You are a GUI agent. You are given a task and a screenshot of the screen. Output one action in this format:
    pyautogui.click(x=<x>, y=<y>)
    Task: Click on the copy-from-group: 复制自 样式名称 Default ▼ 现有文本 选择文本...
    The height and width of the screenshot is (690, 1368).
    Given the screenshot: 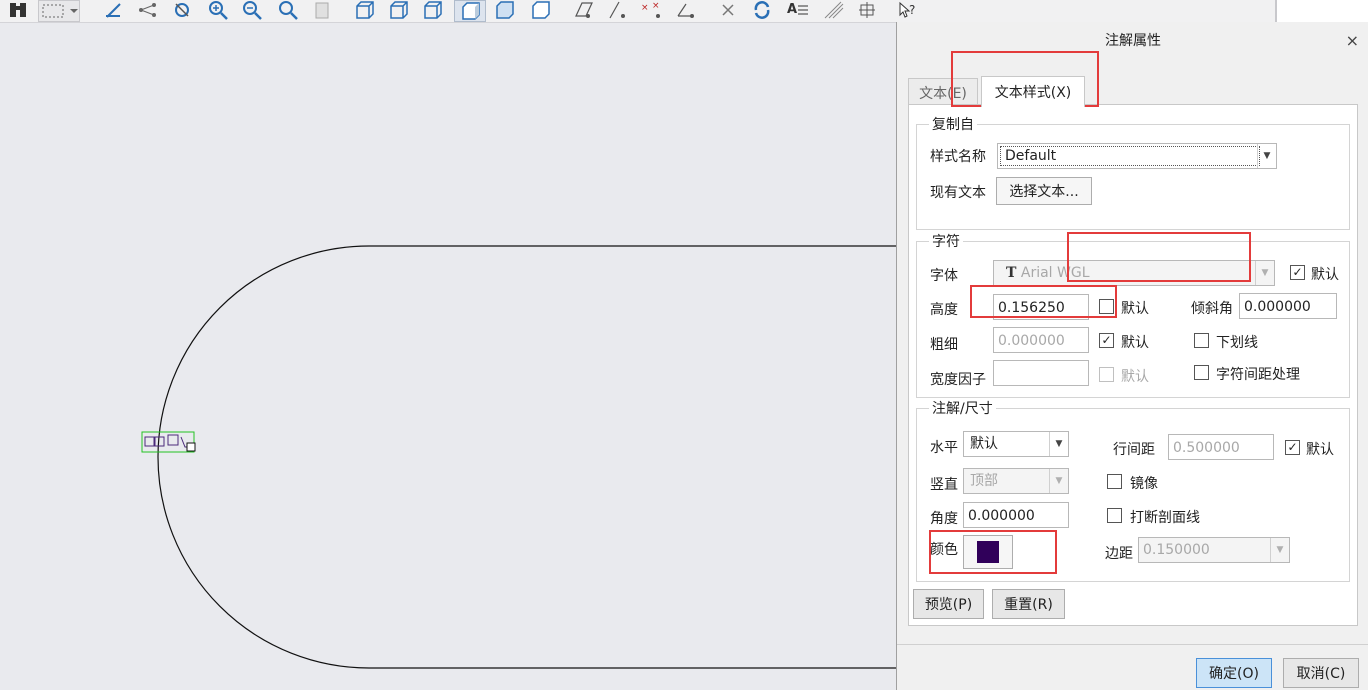 What is the action you would take?
    pyautogui.click(x=1133, y=172)
    